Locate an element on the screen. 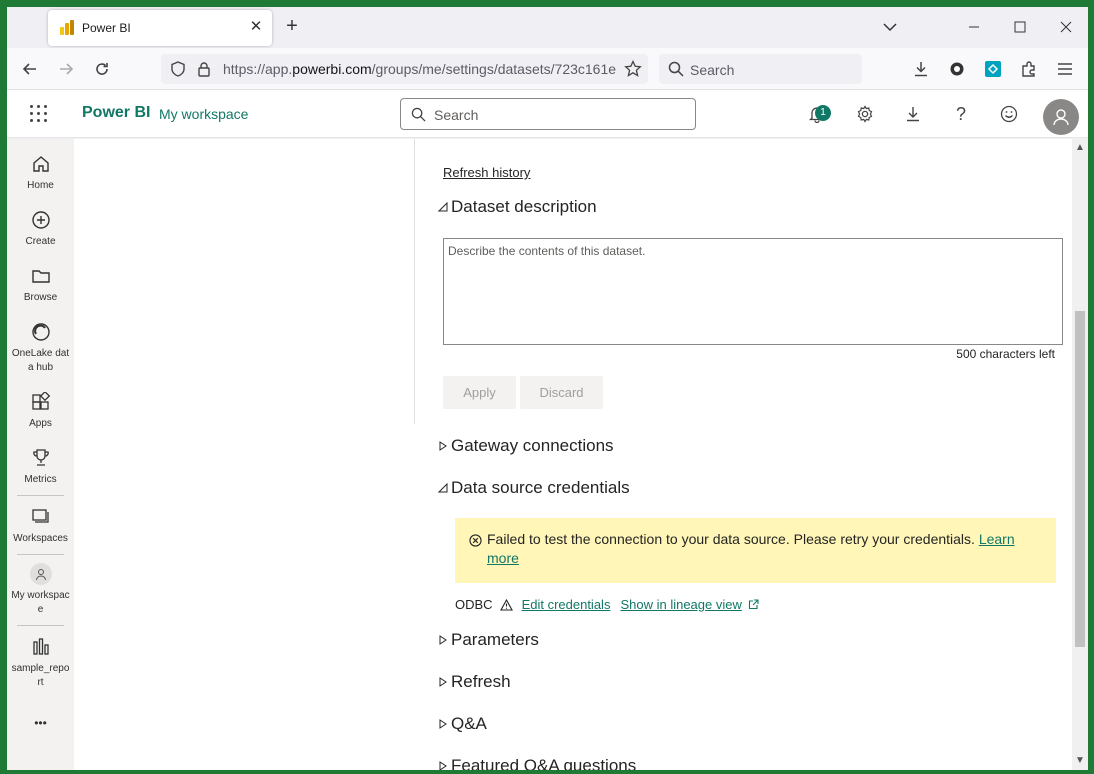  apply-button: Apply is located at coordinates (479, 392).